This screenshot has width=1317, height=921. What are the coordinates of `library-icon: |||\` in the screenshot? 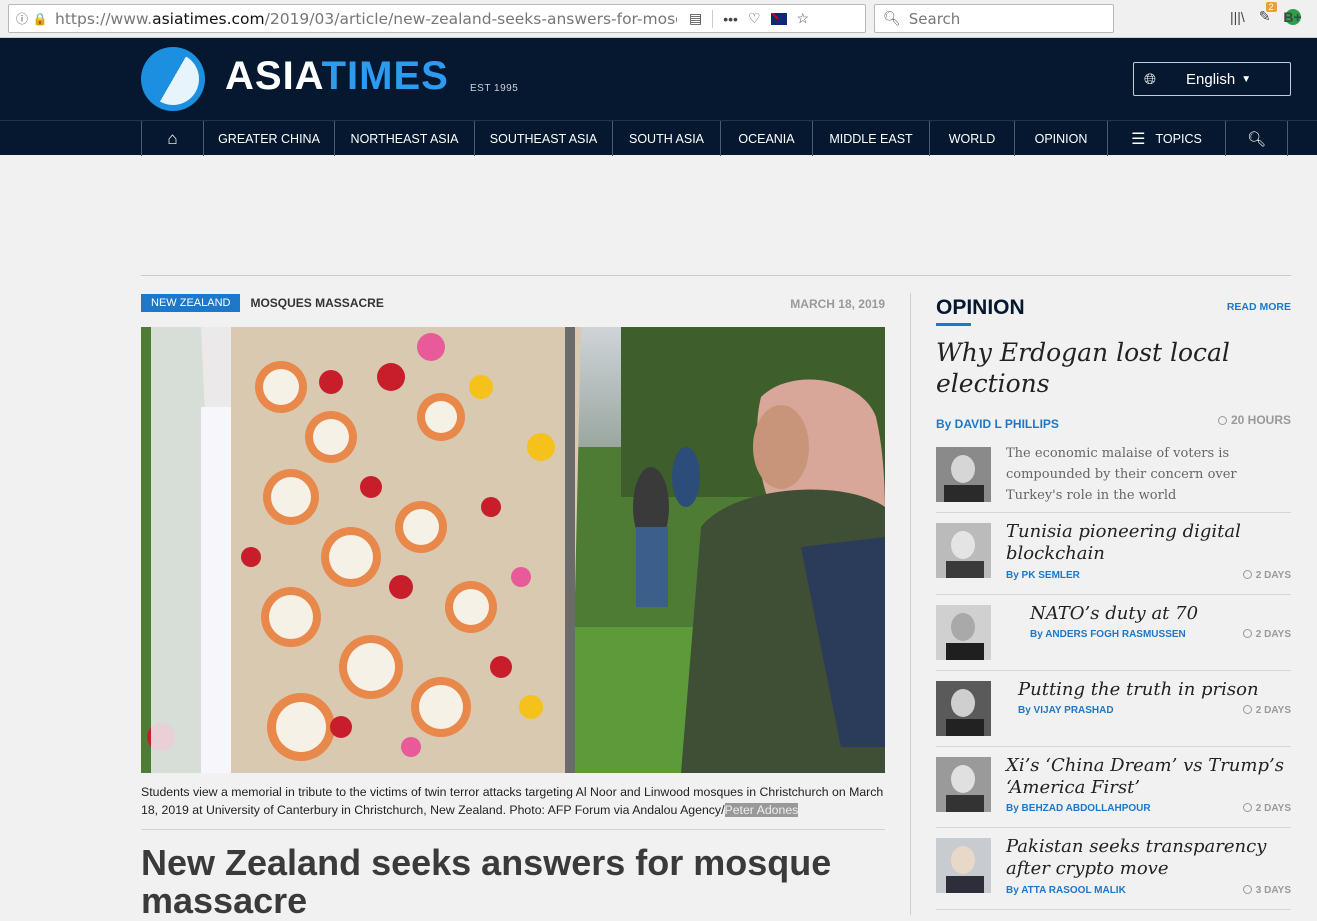 It's located at (1237, 17).